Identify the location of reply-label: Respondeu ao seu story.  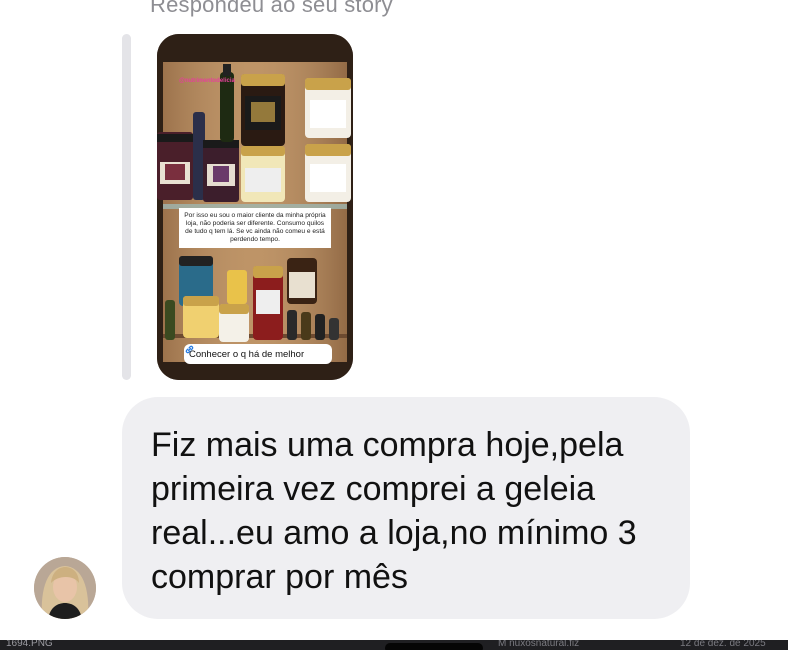
(271, 8).